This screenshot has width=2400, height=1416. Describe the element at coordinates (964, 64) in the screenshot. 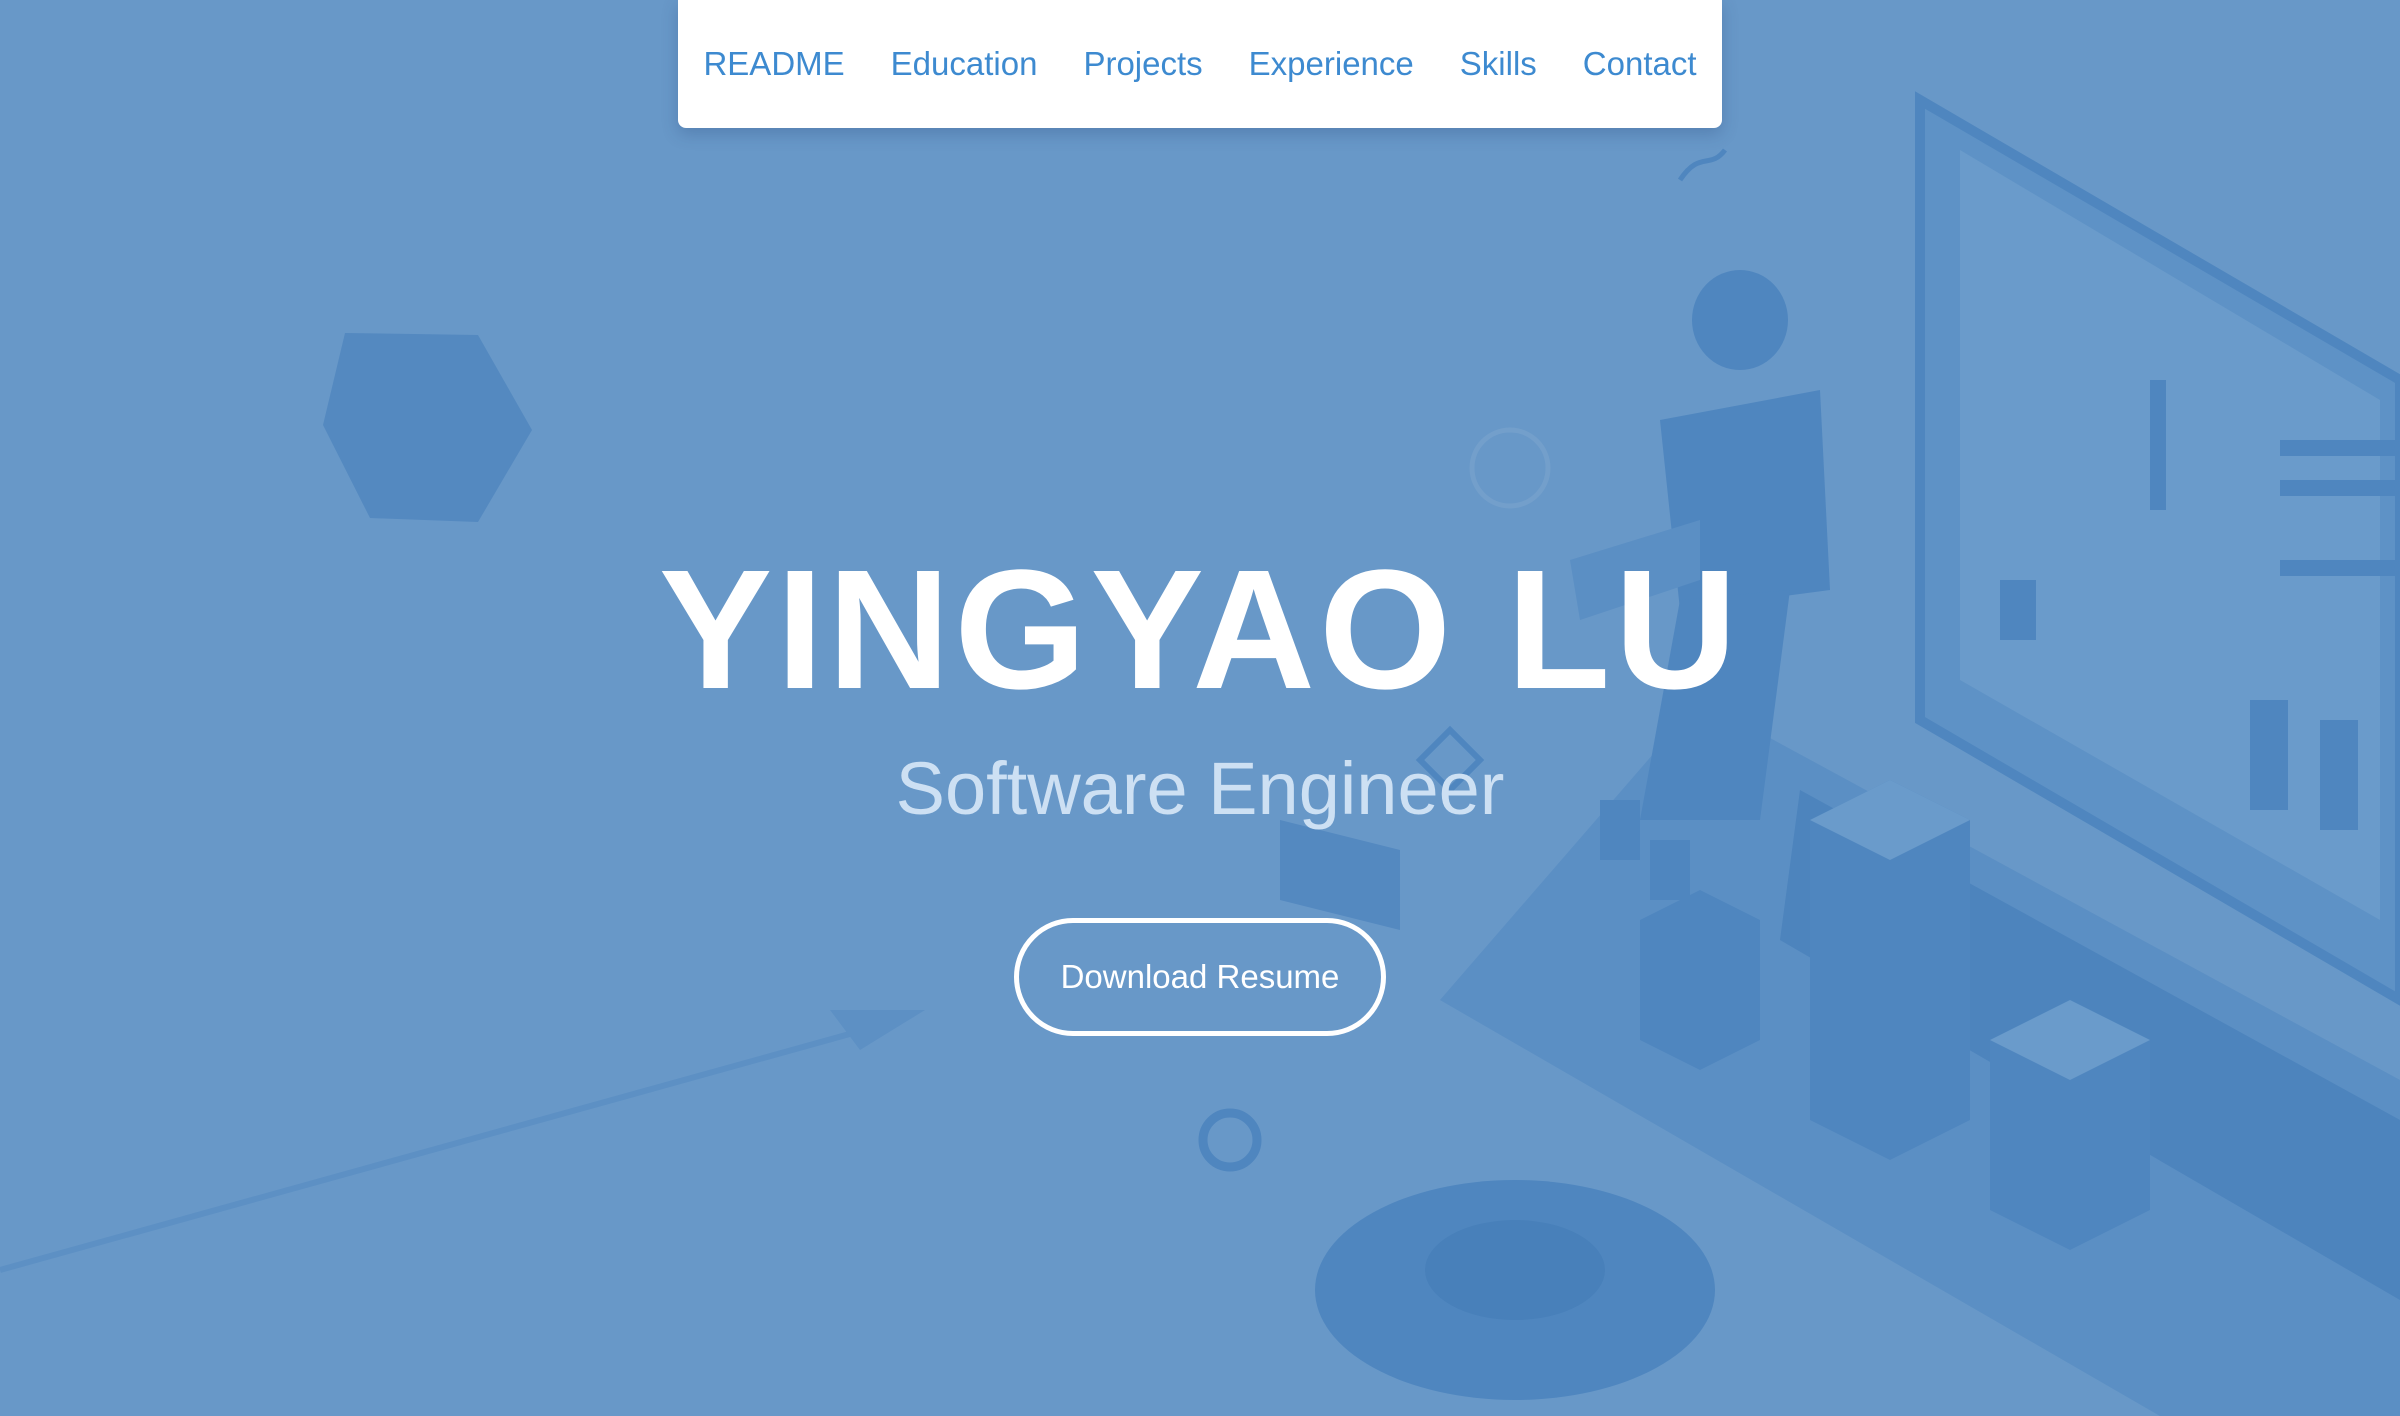

I see `nav-link-education: Education` at that location.